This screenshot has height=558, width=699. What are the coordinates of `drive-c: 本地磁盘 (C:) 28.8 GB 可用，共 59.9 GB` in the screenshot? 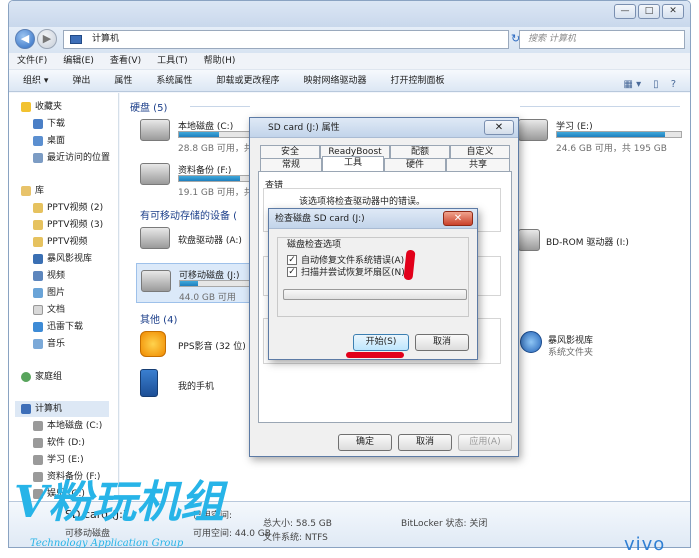 It's located at (216, 137).